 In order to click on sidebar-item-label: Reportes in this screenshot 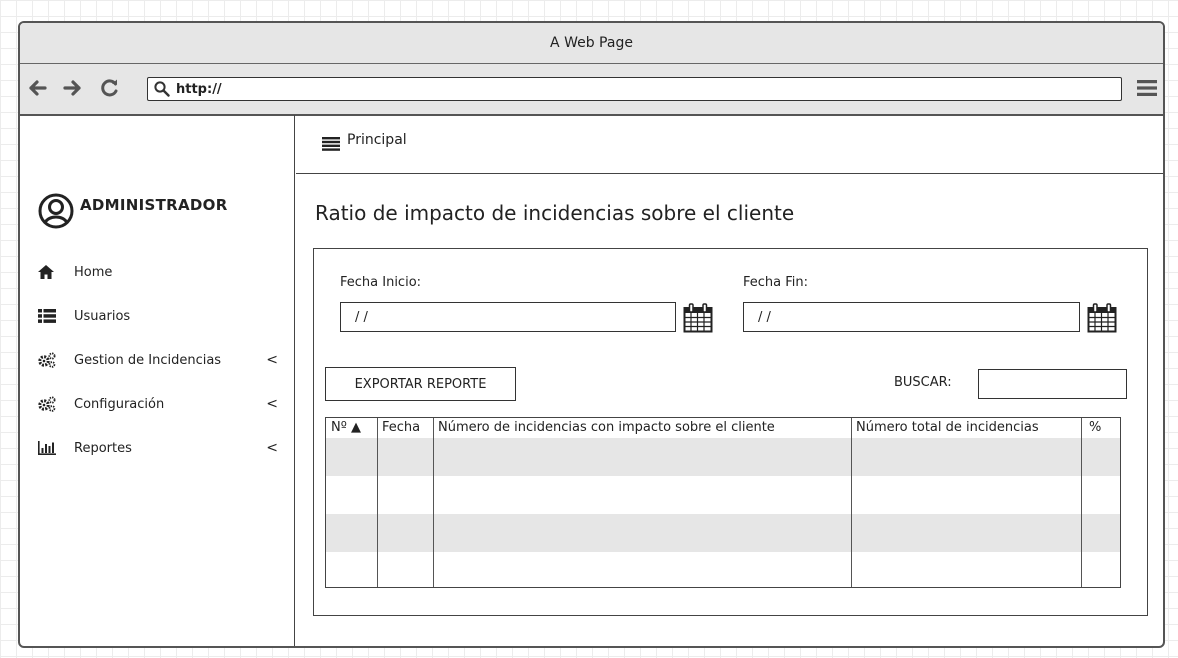, I will do `click(103, 448)`.